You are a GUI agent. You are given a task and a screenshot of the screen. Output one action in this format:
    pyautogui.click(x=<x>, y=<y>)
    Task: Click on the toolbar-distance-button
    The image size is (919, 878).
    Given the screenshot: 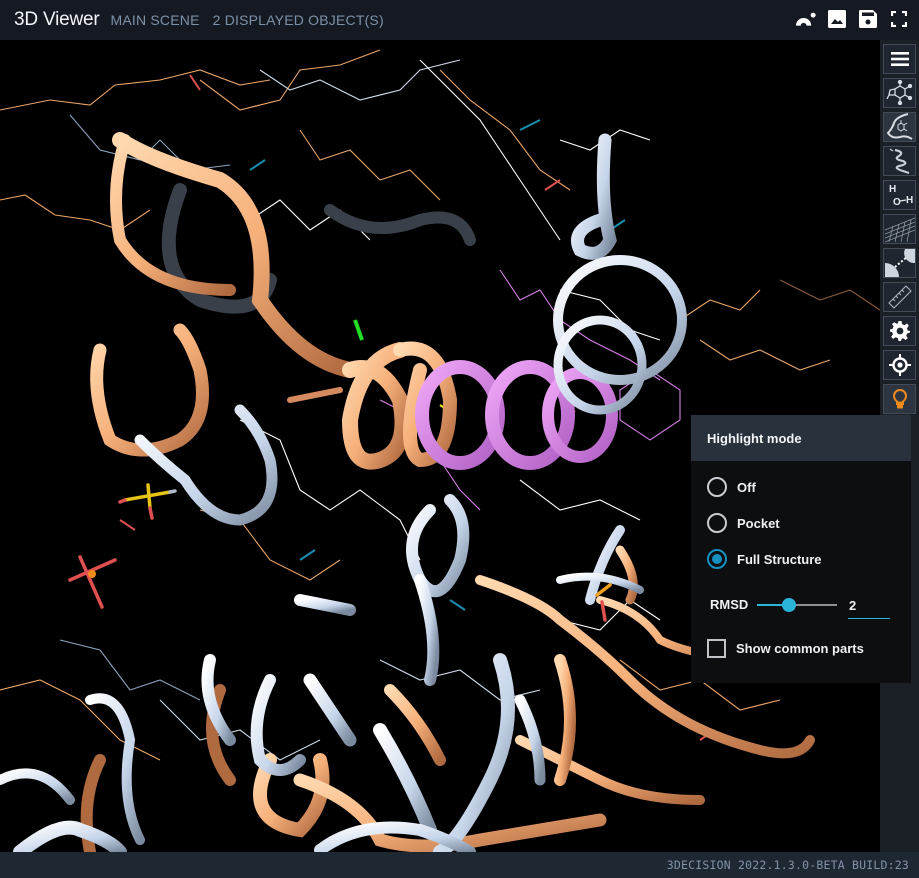 What is the action you would take?
    pyautogui.click(x=899, y=263)
    